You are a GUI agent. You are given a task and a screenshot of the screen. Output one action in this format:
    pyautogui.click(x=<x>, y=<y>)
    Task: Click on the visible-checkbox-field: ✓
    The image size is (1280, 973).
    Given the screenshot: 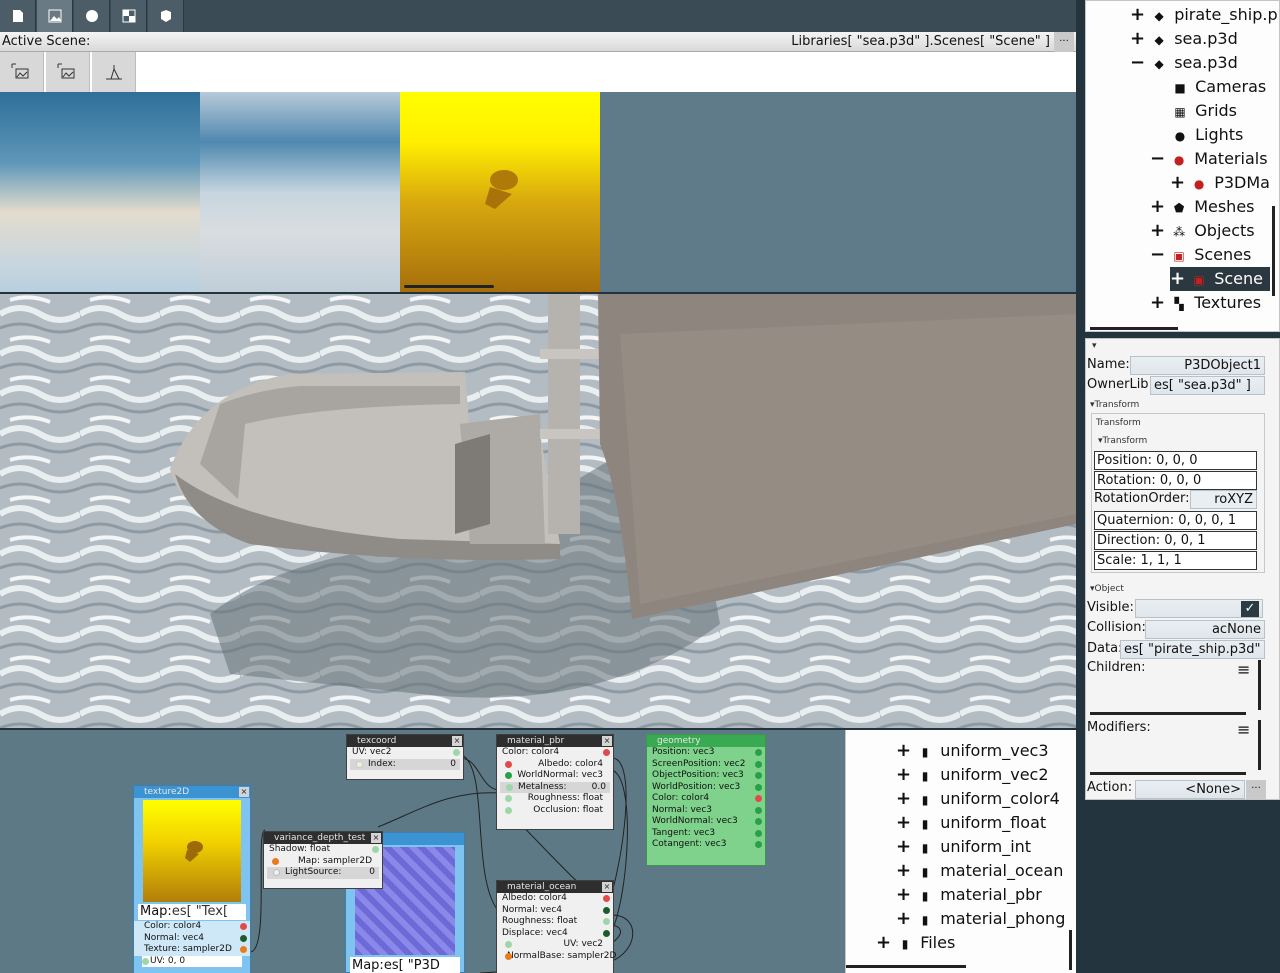 What is the action you would take?
    pyautogui.click(x=1199, y=608)
    